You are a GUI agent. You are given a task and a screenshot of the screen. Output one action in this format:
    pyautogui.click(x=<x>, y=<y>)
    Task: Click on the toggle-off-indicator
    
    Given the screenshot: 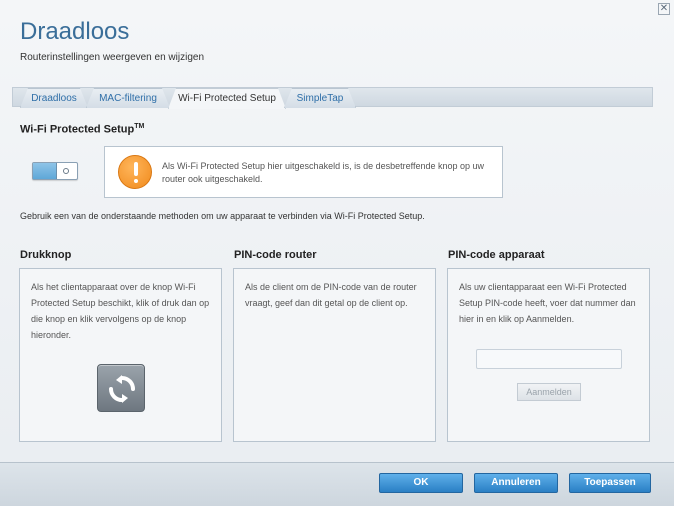 What is the action you would take?
    pyautogui.click(x=66, y=171)
    